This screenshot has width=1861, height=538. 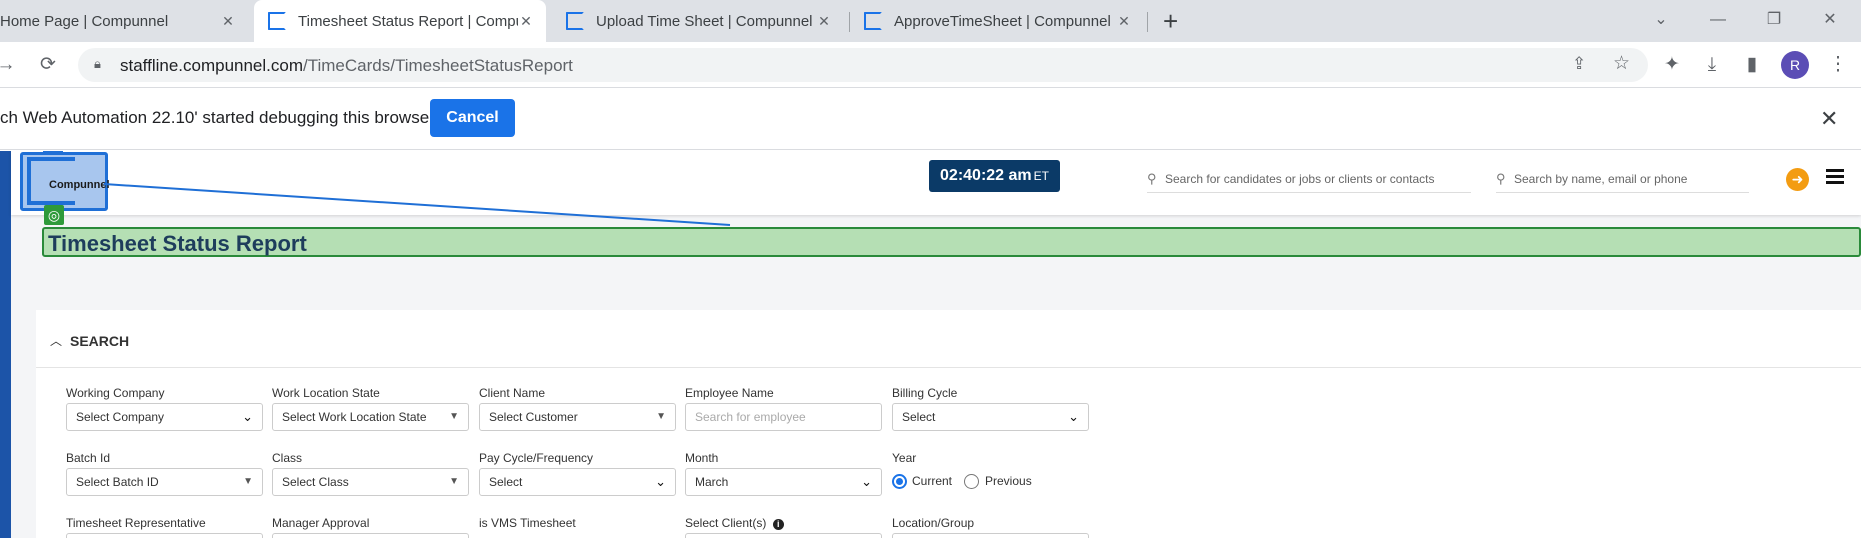 What do you see at coordinates (1041, 176) in the screenshot?
I see `clock-zone: ET` at bounding box center [1041, 176].